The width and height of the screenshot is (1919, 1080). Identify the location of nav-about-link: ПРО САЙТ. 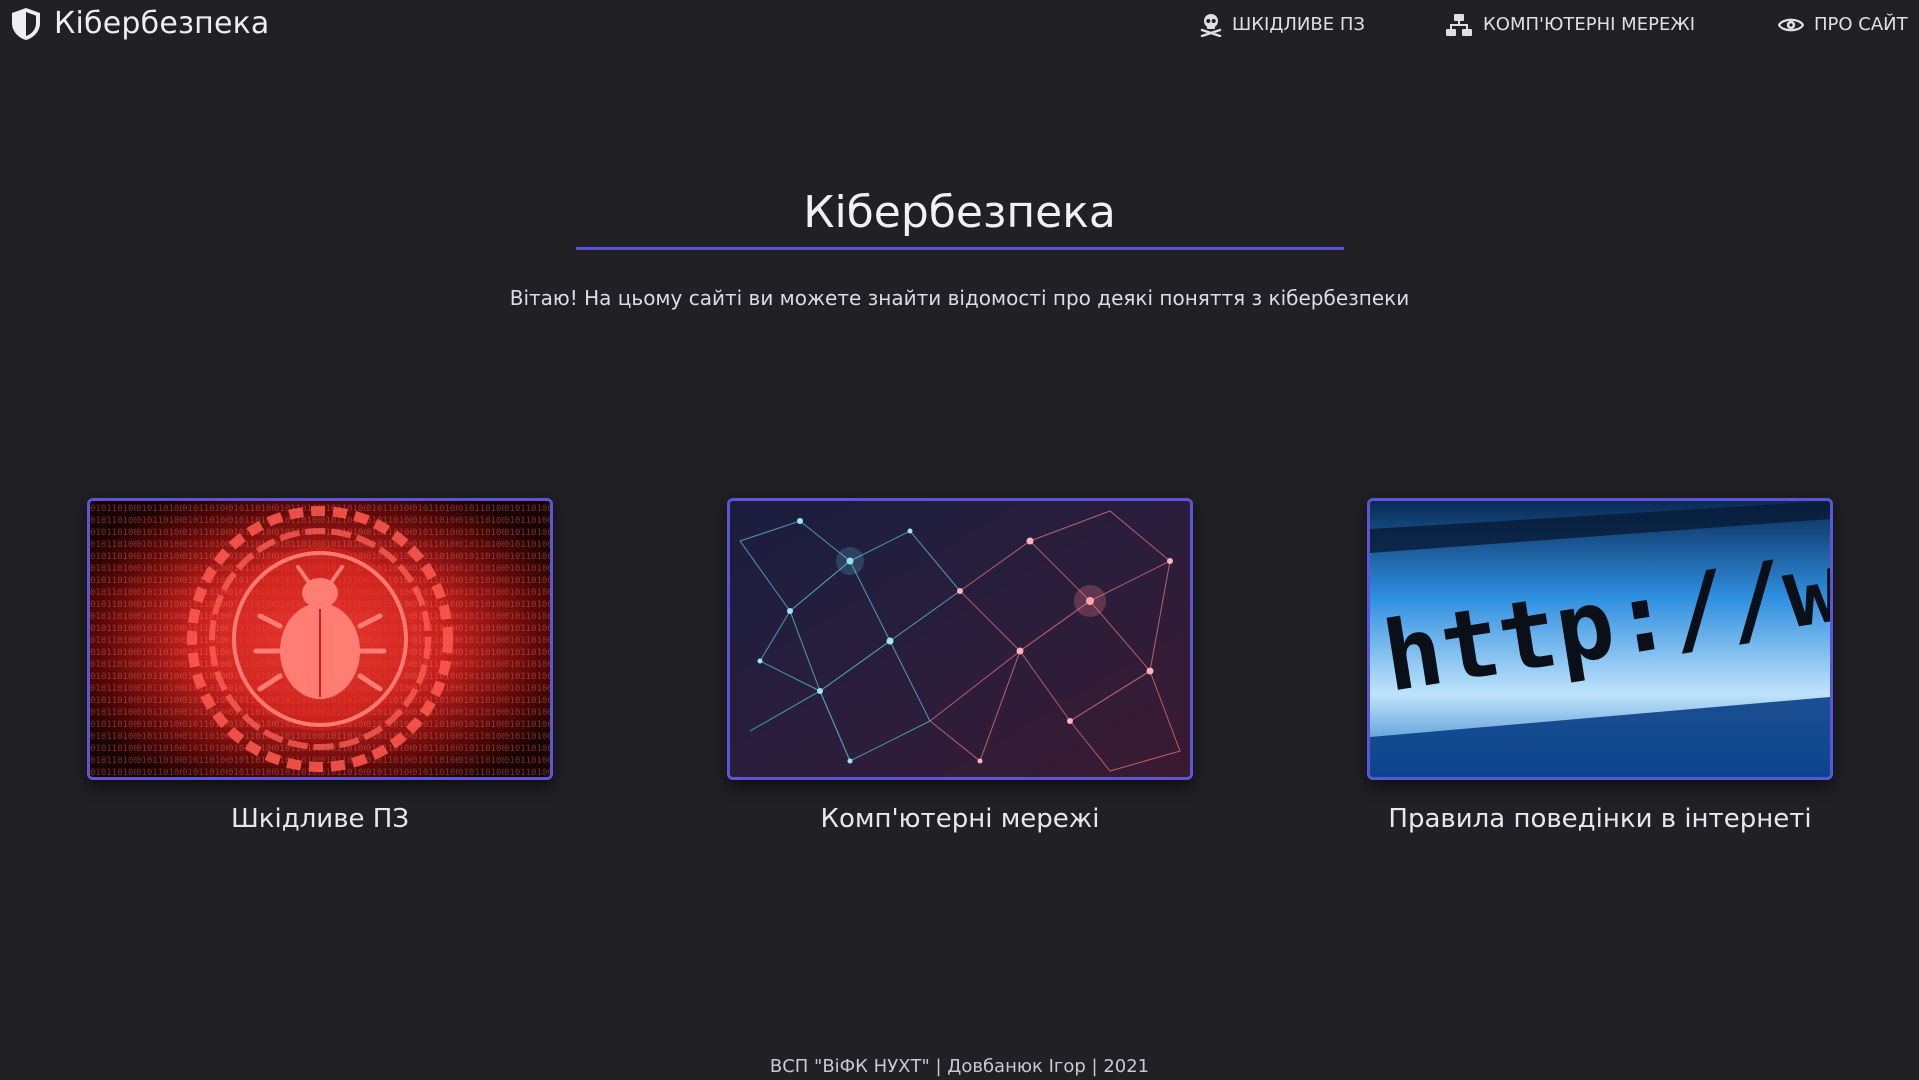
(1843, 25).